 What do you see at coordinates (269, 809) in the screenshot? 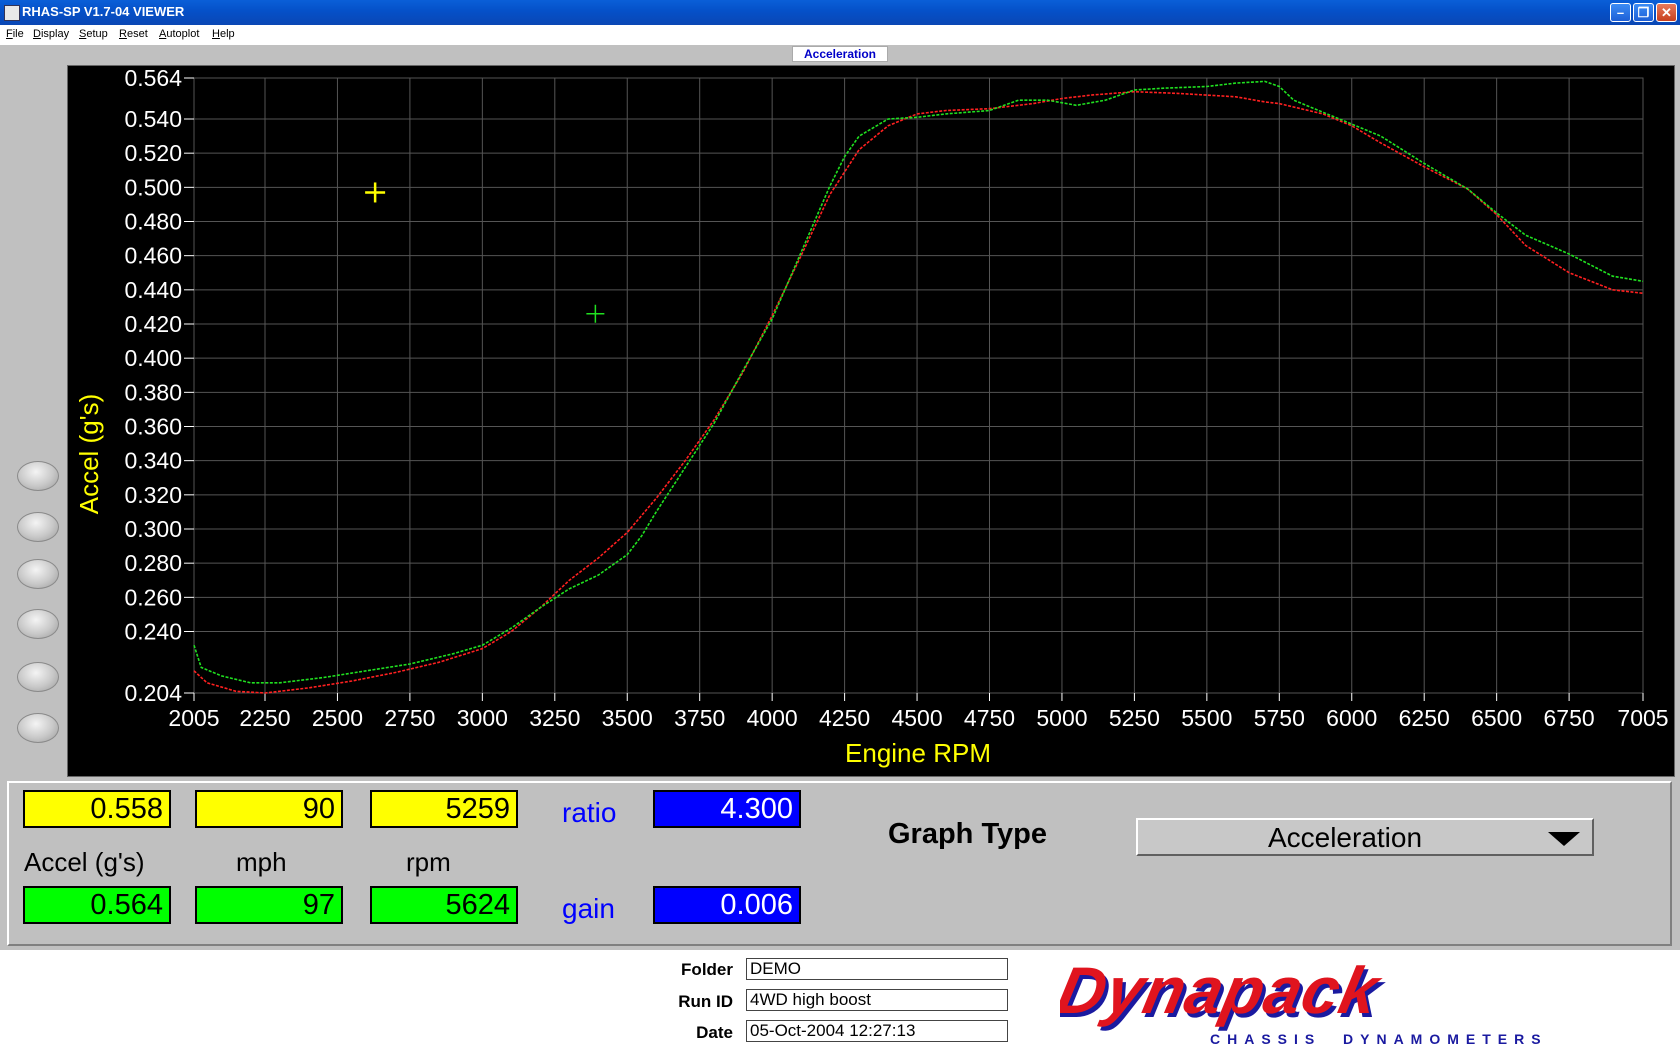
I see `yellow-mph-readout: 90` at bounding box center [269, 809].